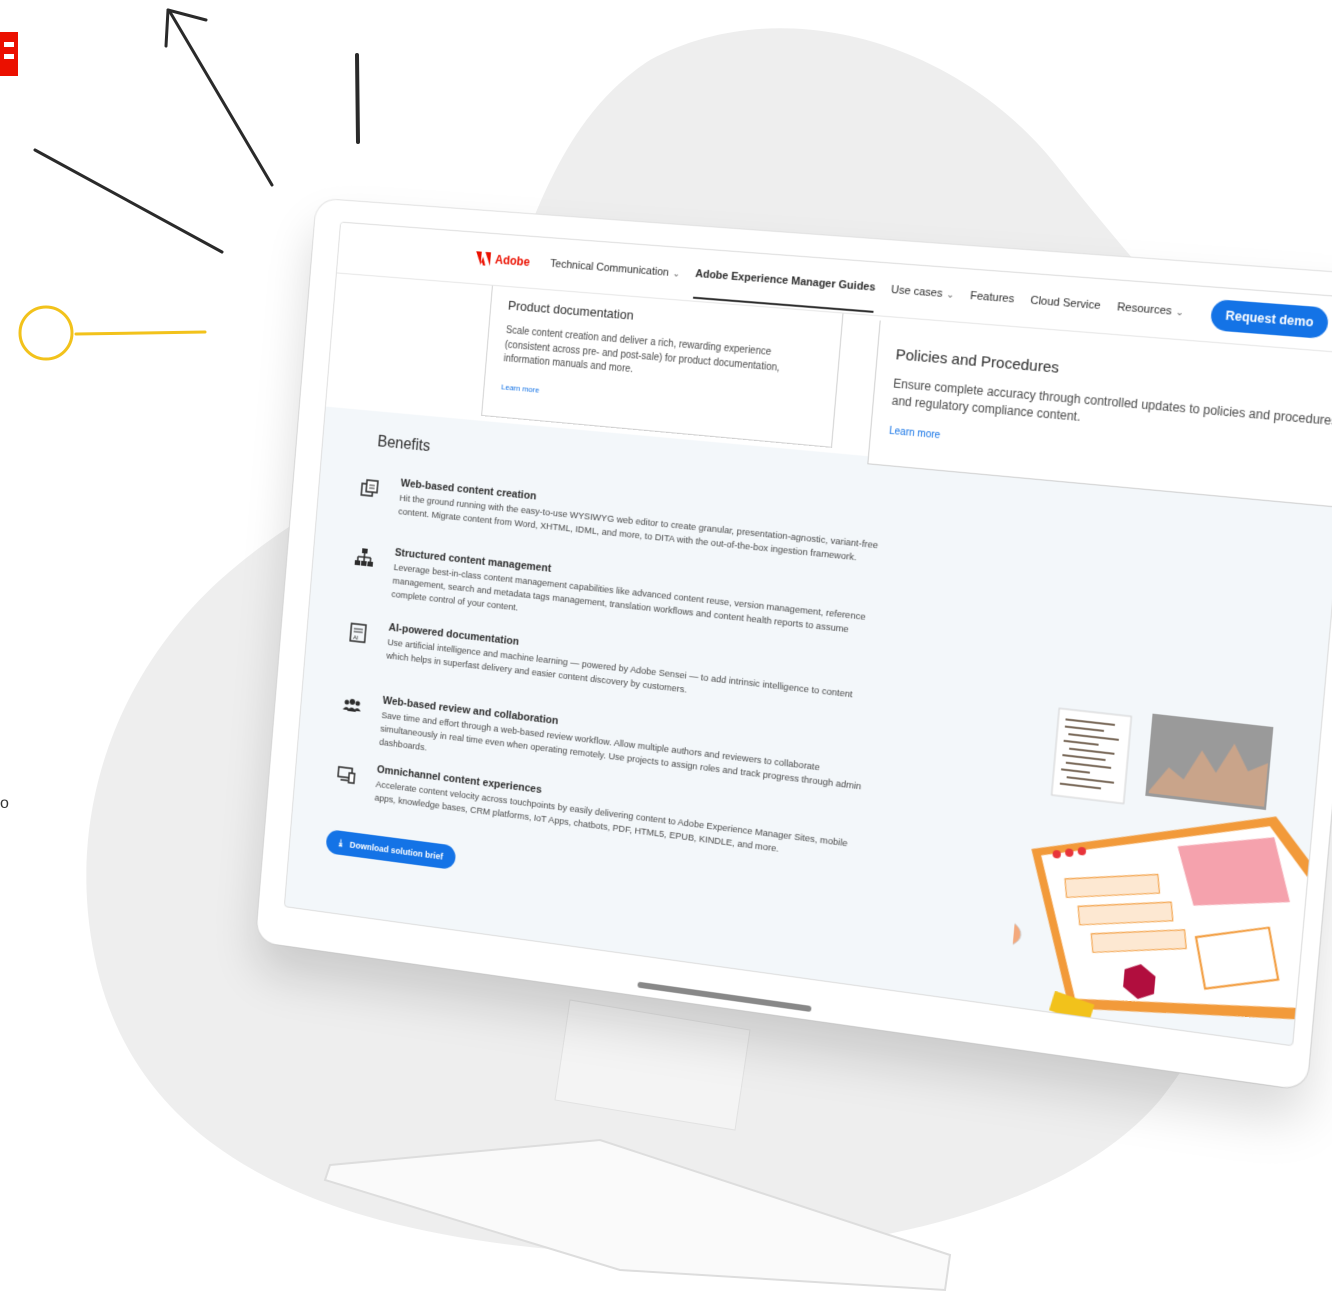 This screenshot has height=1297, width=1332. I want to click on nav-cloud-service: Cloud Service, so click(1065, 304).